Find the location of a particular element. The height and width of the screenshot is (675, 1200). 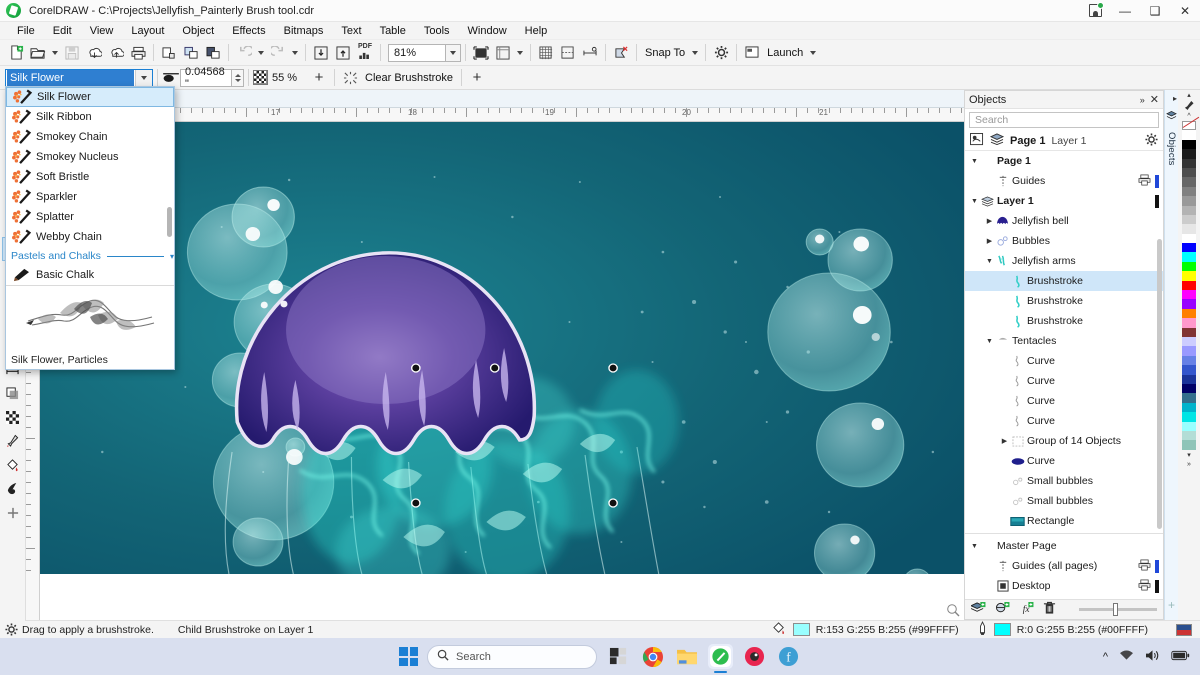

fill-color-icon is located at coordinates (779, 629).